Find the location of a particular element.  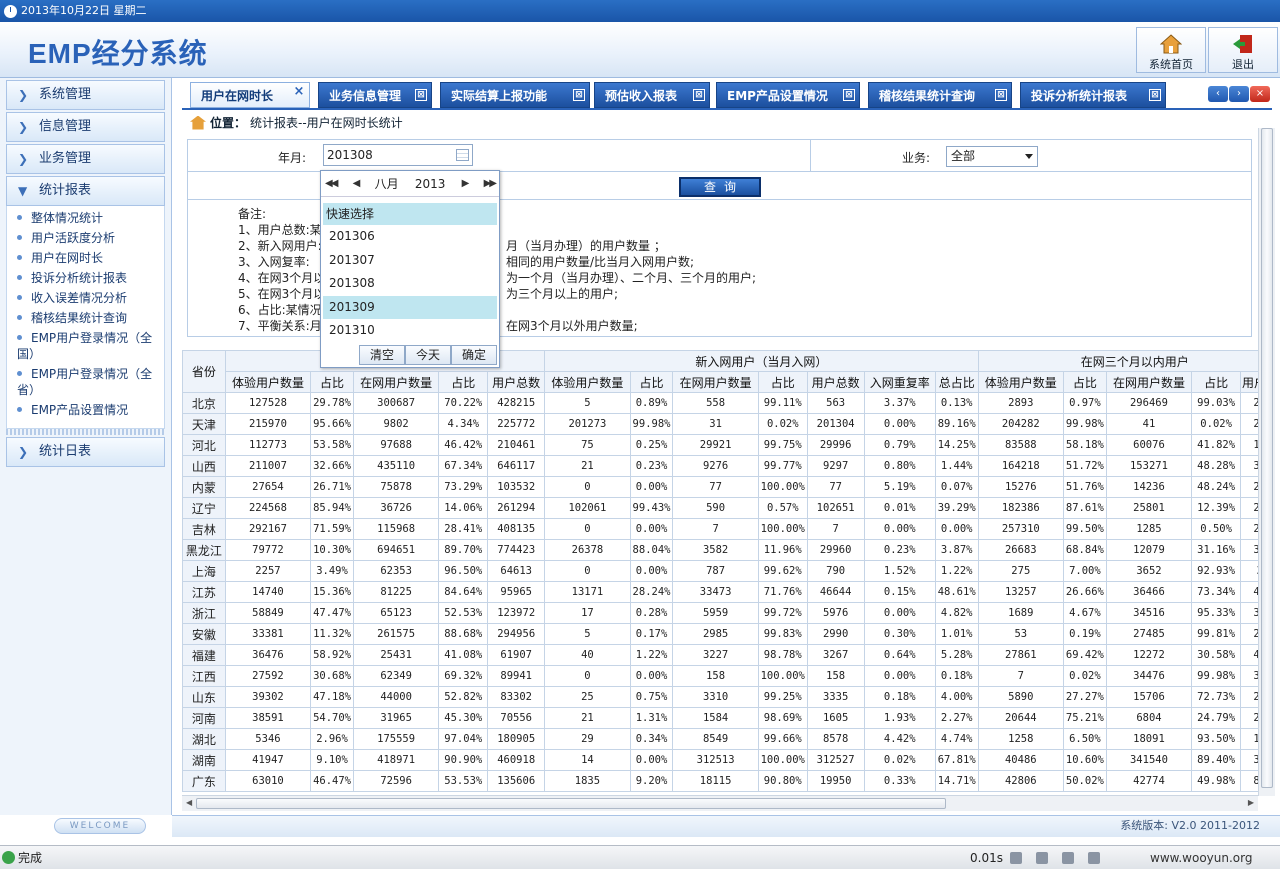

table-cell: 99.03% is located at coordinates (1216, 403).